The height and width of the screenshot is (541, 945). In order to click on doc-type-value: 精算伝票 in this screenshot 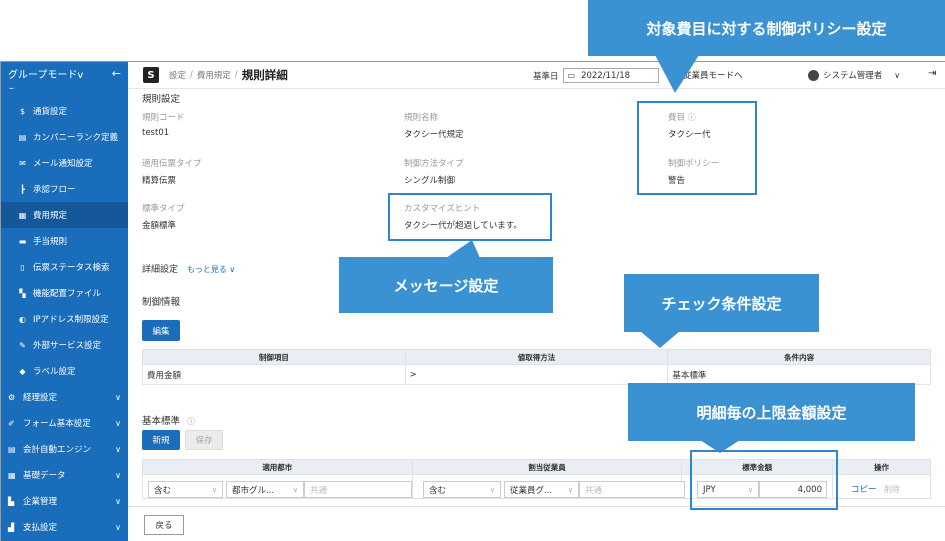, I will do `click(159, 181)`.